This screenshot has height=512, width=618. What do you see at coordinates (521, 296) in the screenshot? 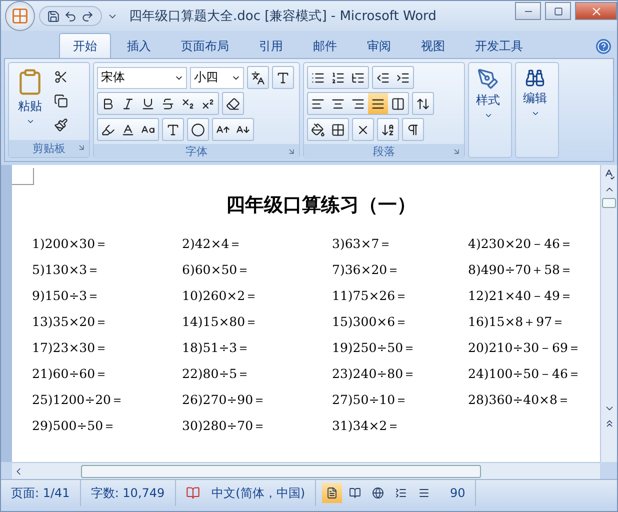
I see `math-problem: 12)21×40－49＝` at bounding box center [521, 296].